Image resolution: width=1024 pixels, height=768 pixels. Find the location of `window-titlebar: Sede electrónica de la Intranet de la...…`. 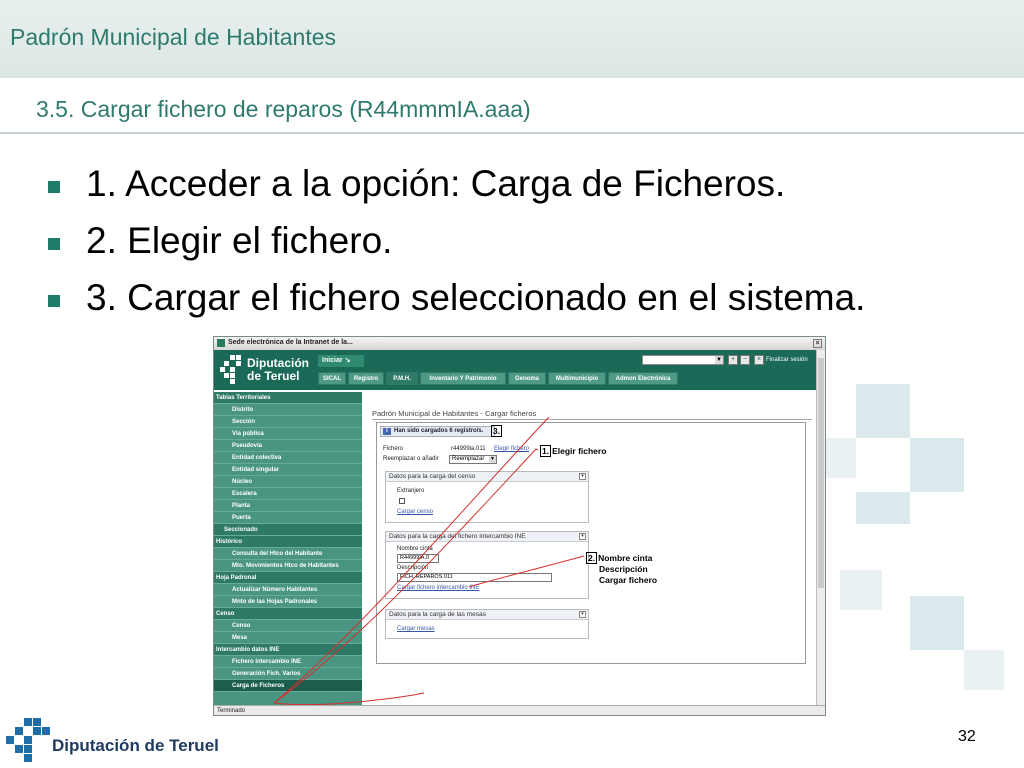

window-titlebar: Sede electrónica de la Intranet de la...… is located at coordinates (519, 343).